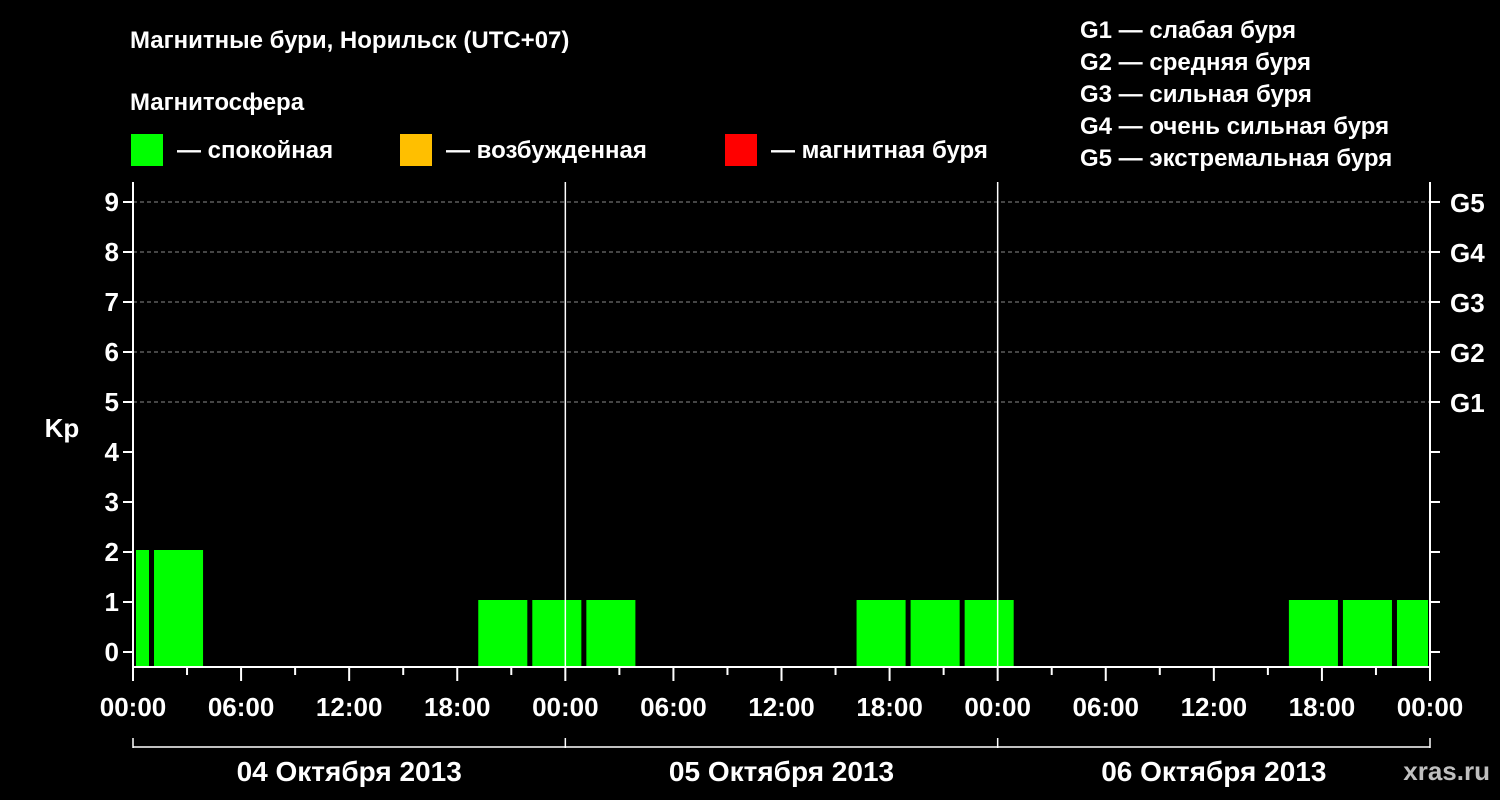 This screenshot has width=1500, height=800. Describe the element at coordinates (1234, 126) in the screenshot. I see `storm-level-entry: G4 — очень сильная буря` at that location.